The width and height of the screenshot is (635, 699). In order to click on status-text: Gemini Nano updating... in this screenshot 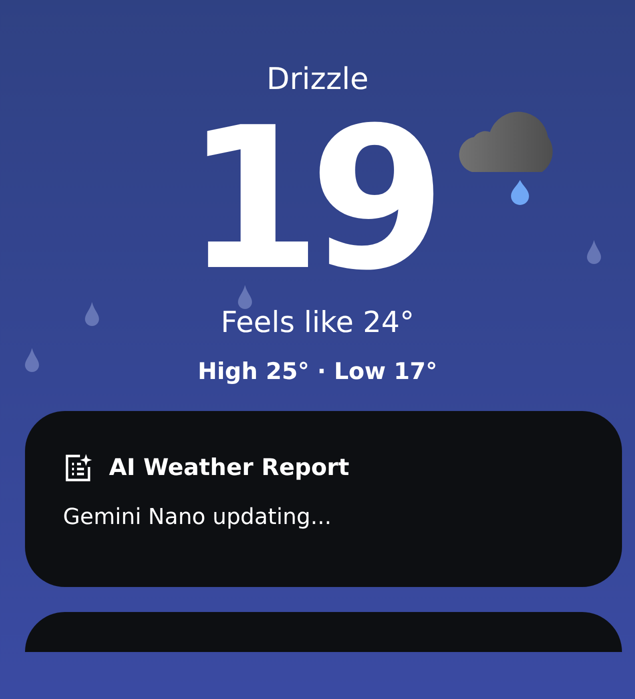, I will do `click(197, 517)`.